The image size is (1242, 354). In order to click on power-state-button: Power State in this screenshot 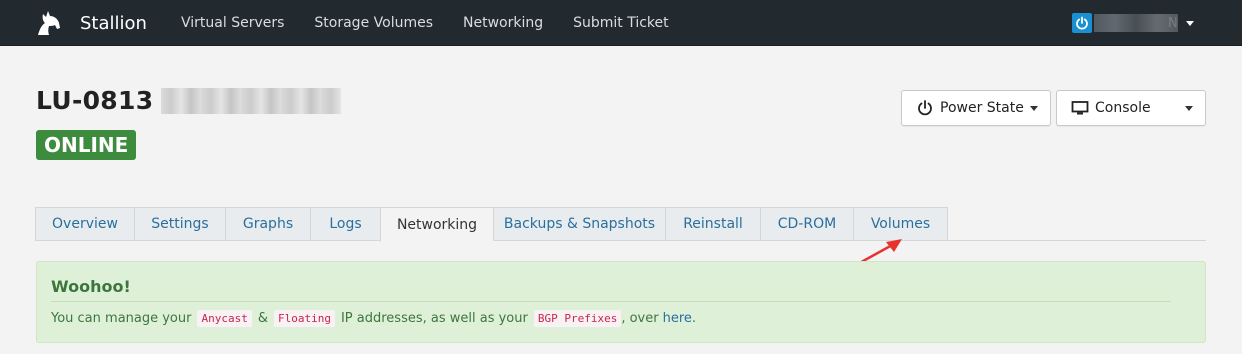, I will do `click(976, 108)`.